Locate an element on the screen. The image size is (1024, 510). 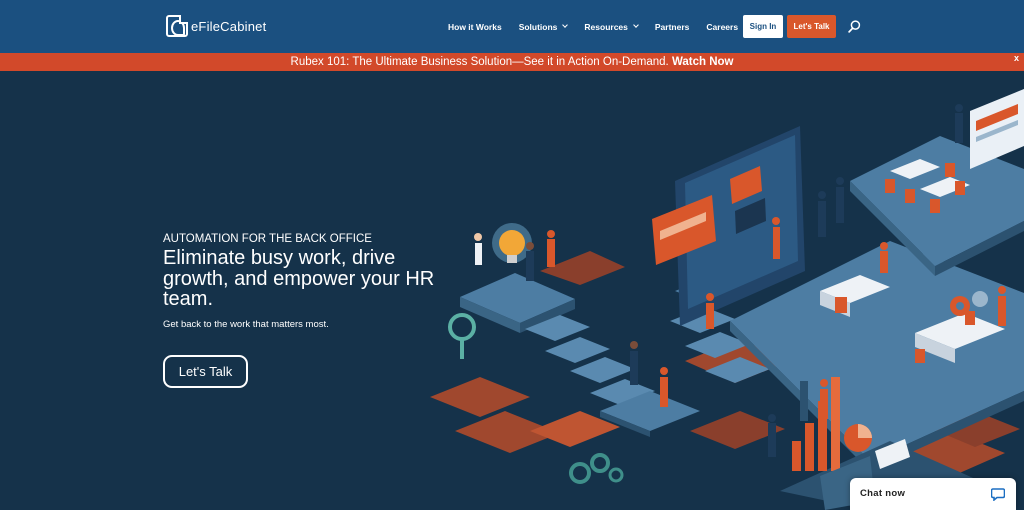
nav-link-careers: Careers is located at coordinates (722, 27).